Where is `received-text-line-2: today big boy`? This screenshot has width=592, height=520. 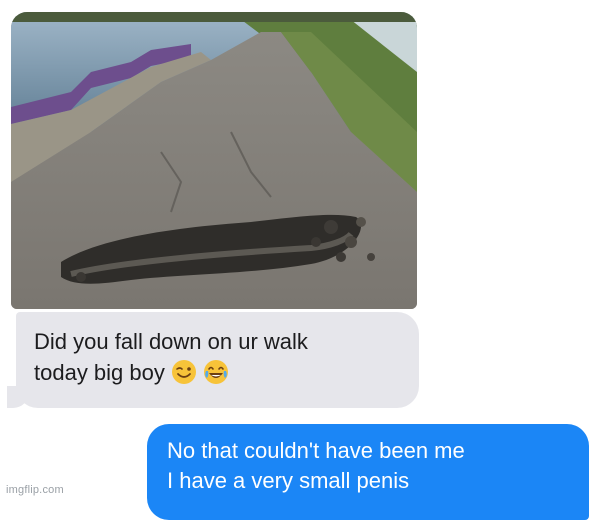
received-text-line-2: today big boy is located at coordinates (99, 372).